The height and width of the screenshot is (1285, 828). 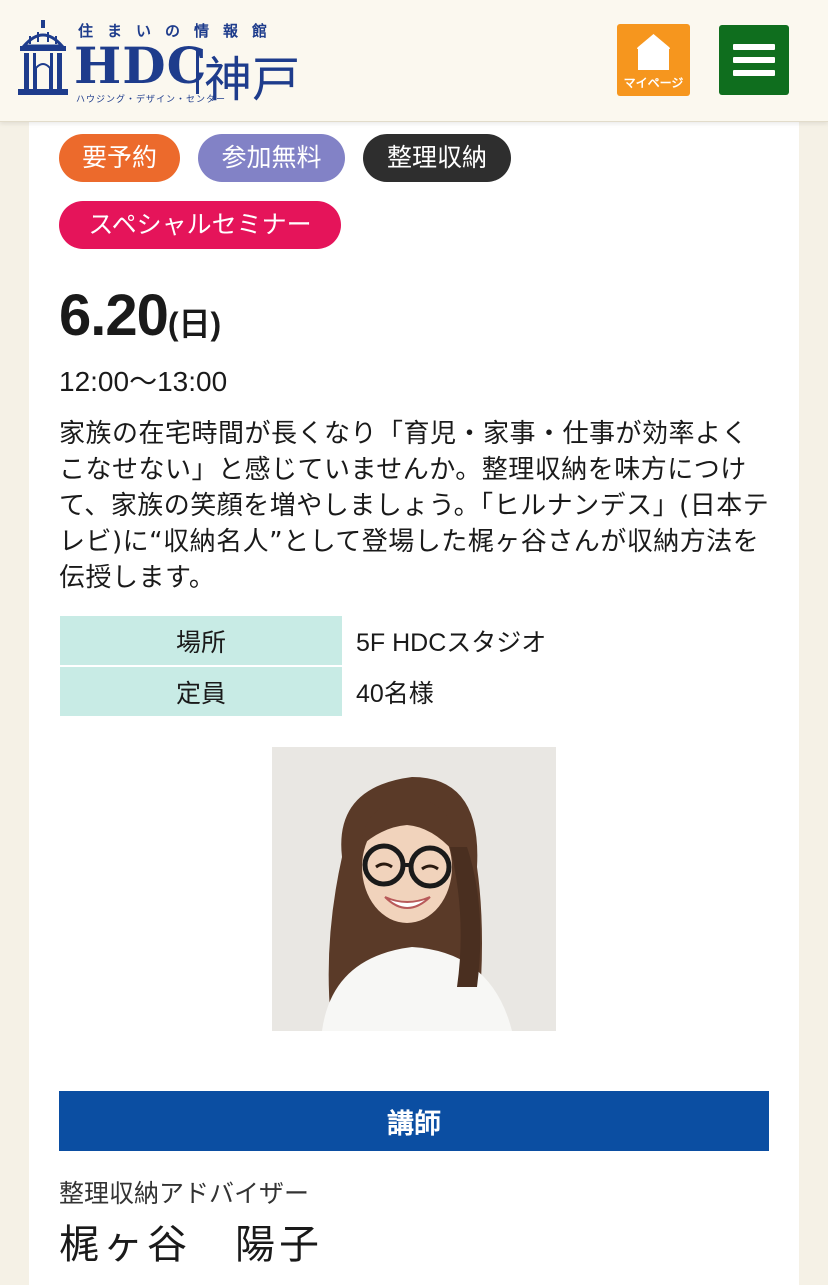 What do you see at coordinates (395, 693) in the screenshot?
I see `info-value: 40名様` at bounding box center [395, 693].